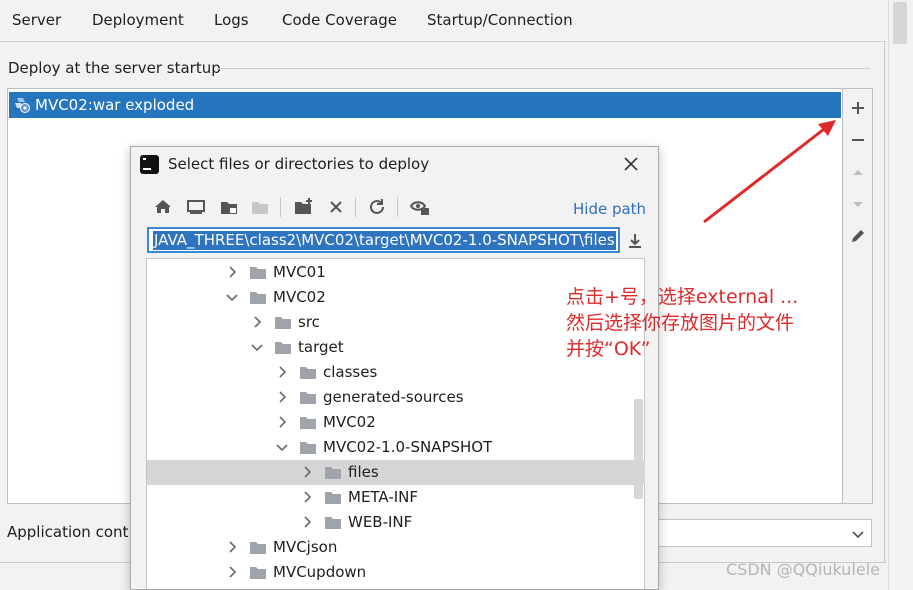  I want to click on tab-deployment: Deployment, so click(138, 20).